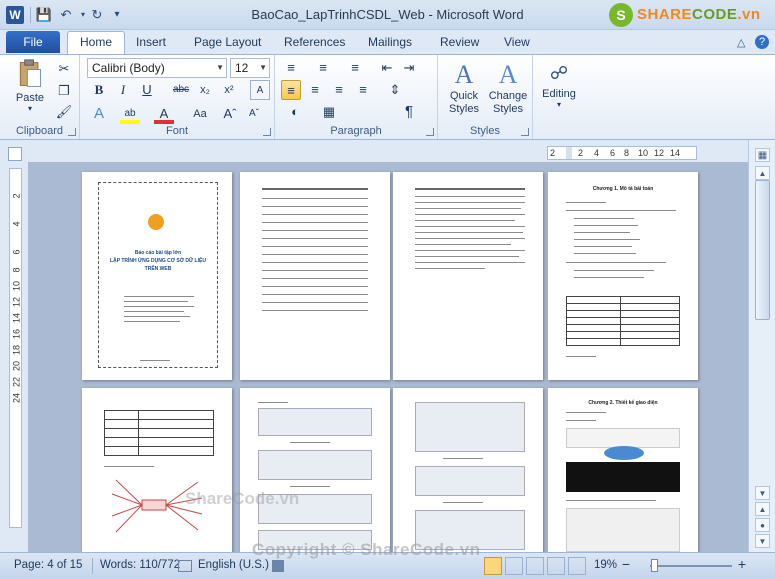 This screenshot has width=775, height=579. I want to click on copy-icon: ❐, so click(64, 91).